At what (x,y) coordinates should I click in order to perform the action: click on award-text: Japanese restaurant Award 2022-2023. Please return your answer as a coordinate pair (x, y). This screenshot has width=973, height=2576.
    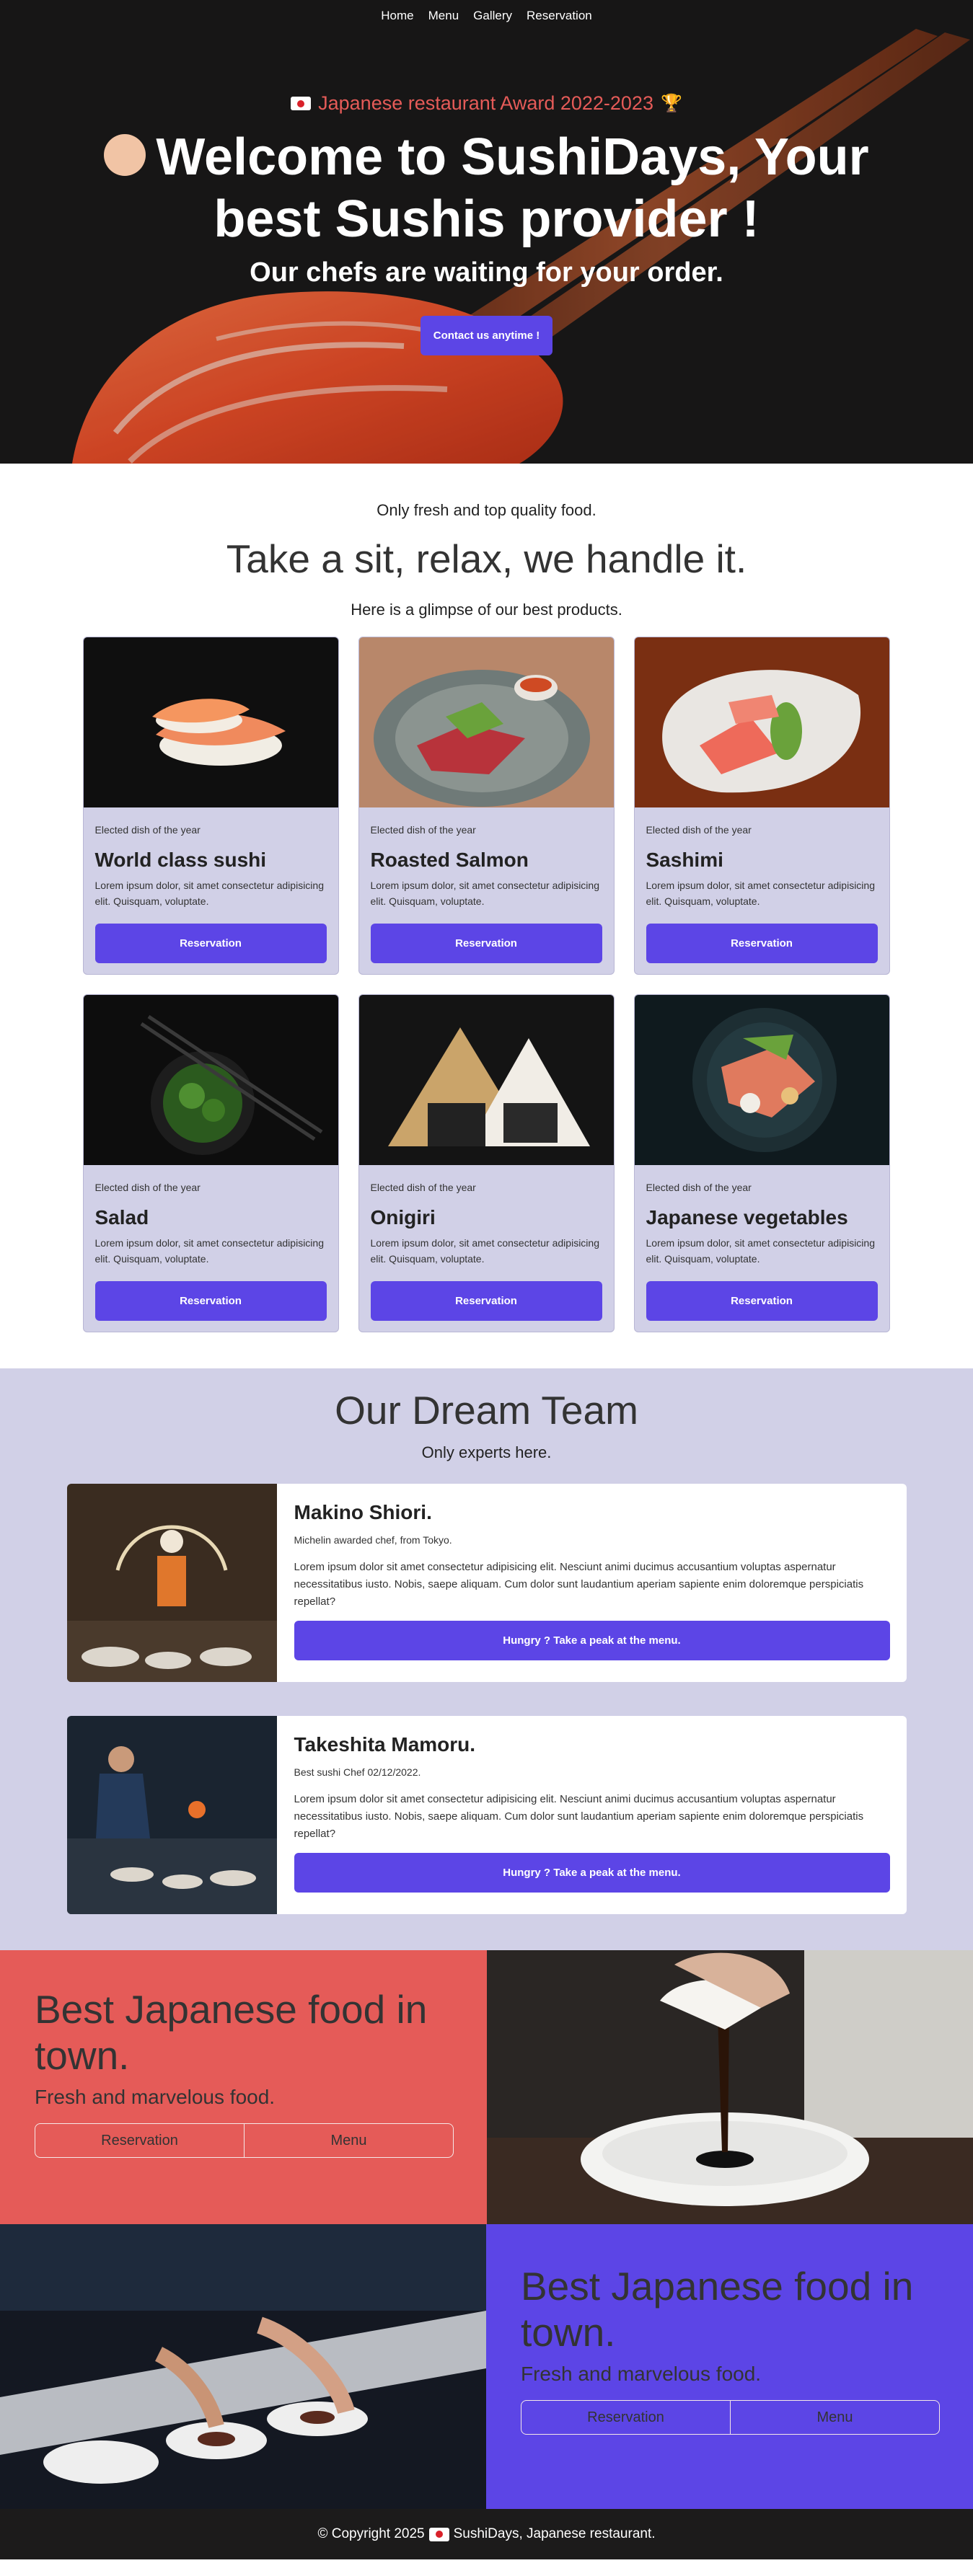
    Looking at the image, I should click on (485, 103).